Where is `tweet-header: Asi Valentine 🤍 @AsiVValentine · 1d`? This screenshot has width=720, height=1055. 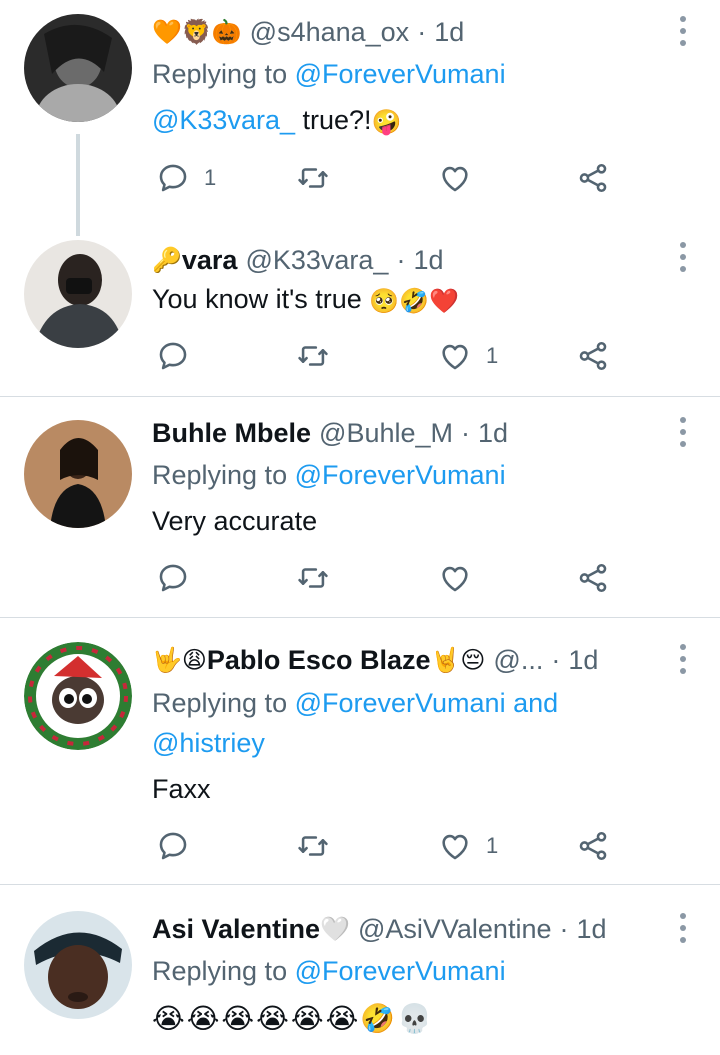 tweet-header: Asi Valentine 🤍 @AsiVValentine · 1d is located at coordinates (401, 929).